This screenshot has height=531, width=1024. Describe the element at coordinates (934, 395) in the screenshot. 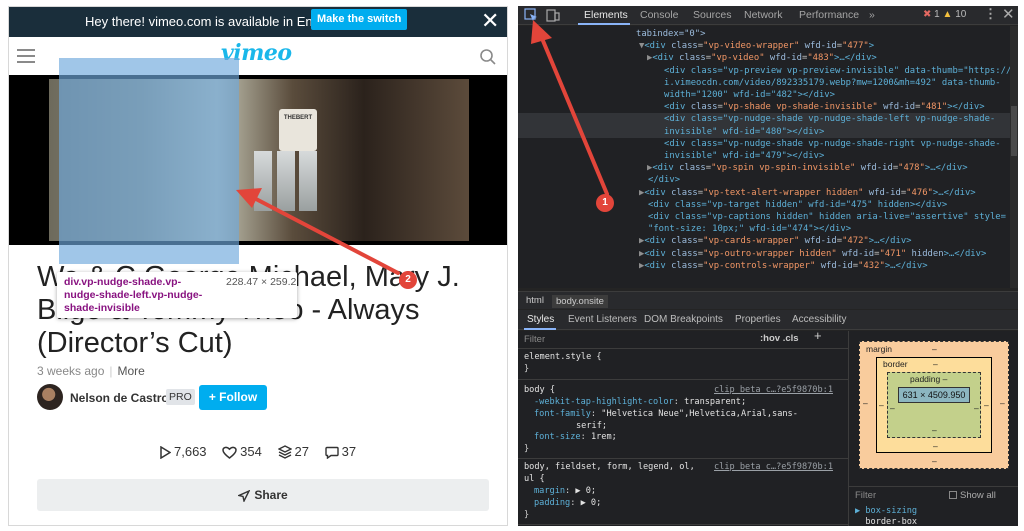

I see `box-content: 631 × 4509.950` at that location.